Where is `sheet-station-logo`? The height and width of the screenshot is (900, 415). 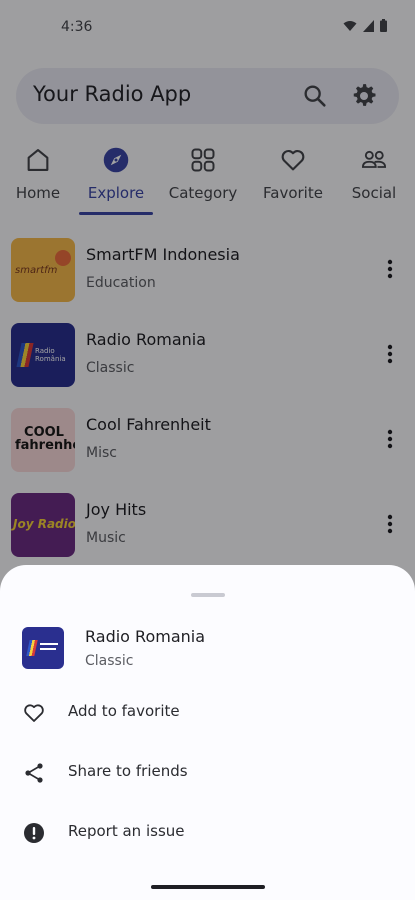 sheet-station-logo is located at coordinates (43, 648).